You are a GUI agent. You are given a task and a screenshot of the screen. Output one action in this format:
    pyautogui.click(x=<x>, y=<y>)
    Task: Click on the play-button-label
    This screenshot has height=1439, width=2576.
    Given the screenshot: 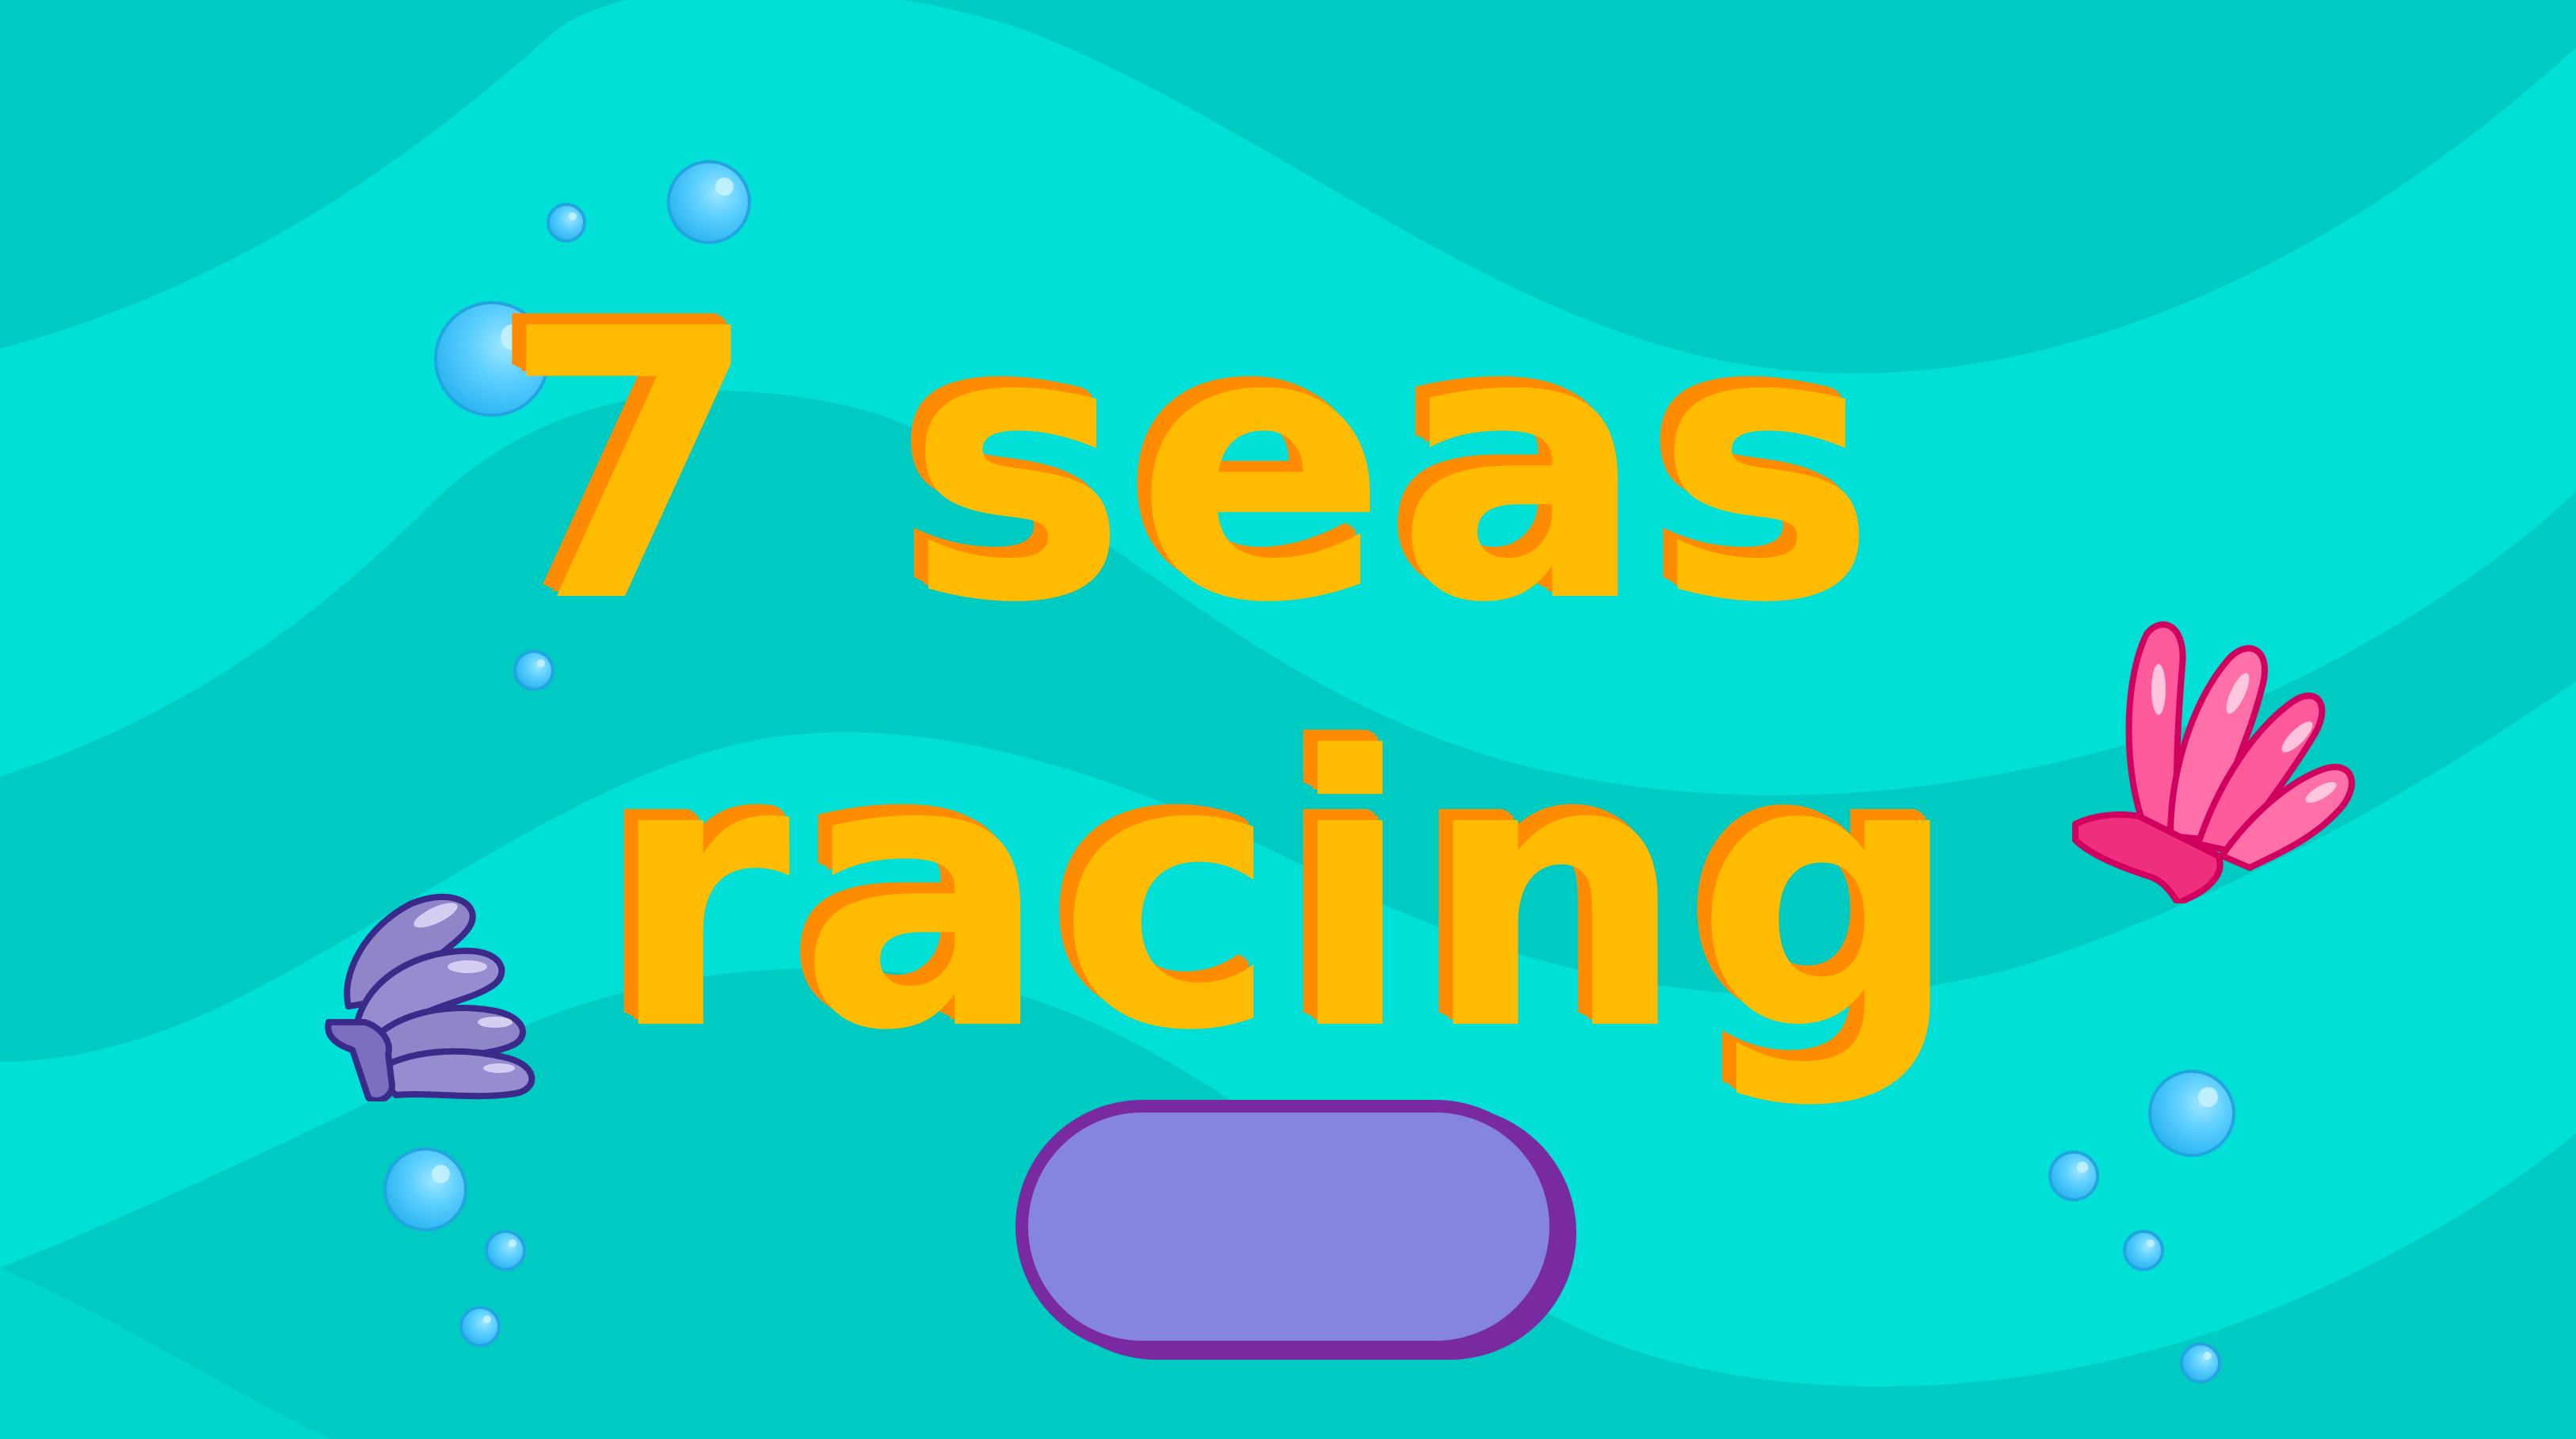 What is the action you would take?
    pyautogui.click(x=1288, y=1227)
    